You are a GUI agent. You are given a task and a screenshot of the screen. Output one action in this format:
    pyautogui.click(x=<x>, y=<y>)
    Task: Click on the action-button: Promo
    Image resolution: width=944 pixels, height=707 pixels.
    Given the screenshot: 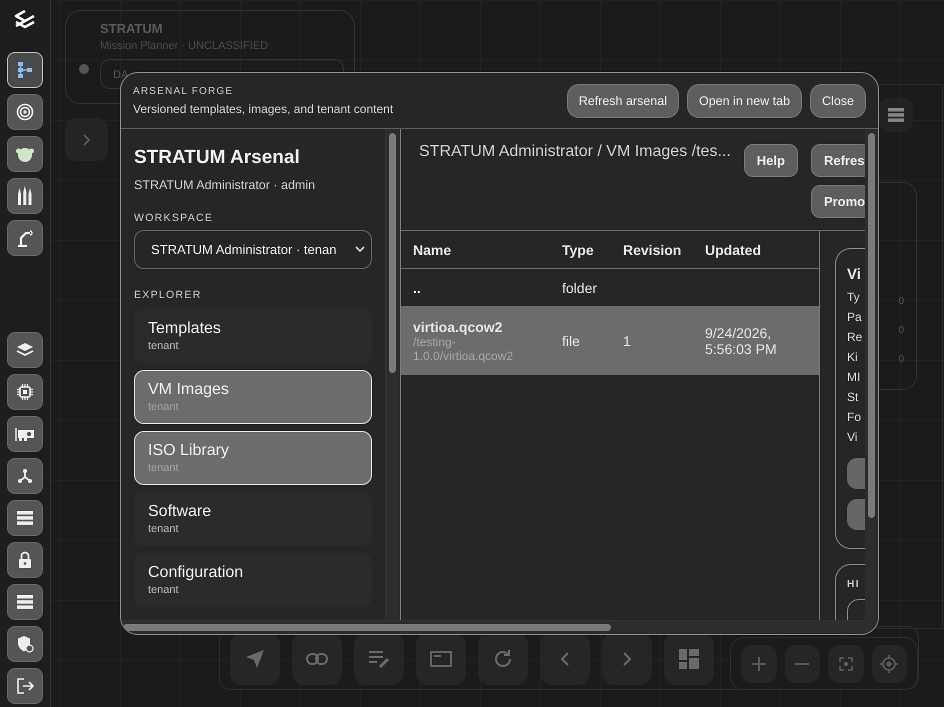 What is the action you would take?
    pyautogui.click(x=837, y=201)
    